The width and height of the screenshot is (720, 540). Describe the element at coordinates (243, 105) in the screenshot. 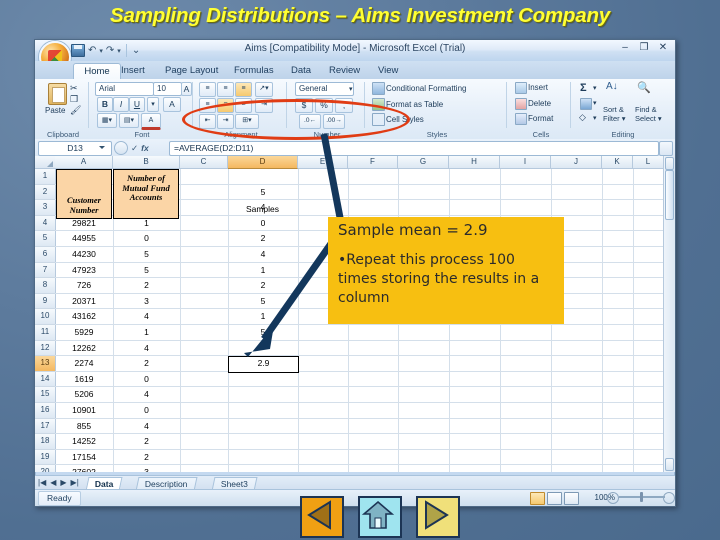

I see `align-right-button: ≡` at that location.